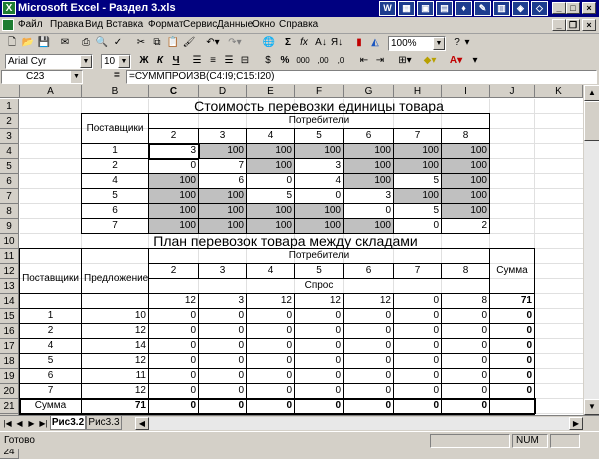 The image size is (599, 459). I want to click on consumer-number: 8, so click(465, 136).